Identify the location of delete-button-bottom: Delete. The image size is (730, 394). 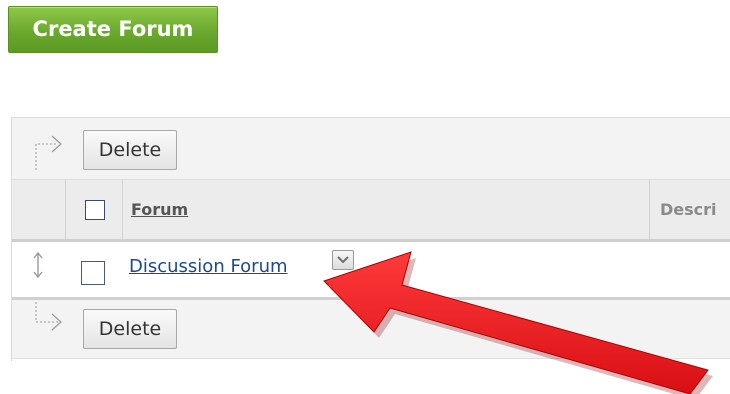
(130, 329).